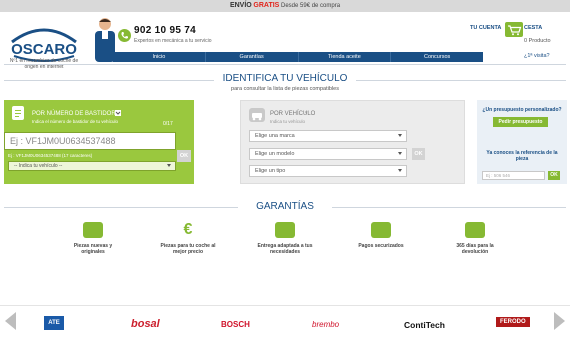 The image size is (570, 348). I want to click on type-select: Elige un tipo, so click(328, 171).